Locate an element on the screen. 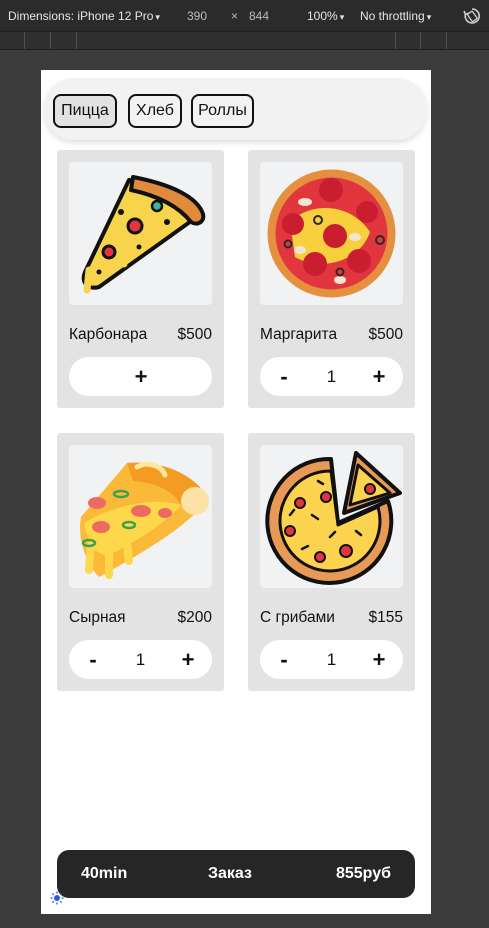 The height and width of the screenshot is (928, 489). throttling-dropdown: No throttling ▾ is located at coordinates (395, 16).